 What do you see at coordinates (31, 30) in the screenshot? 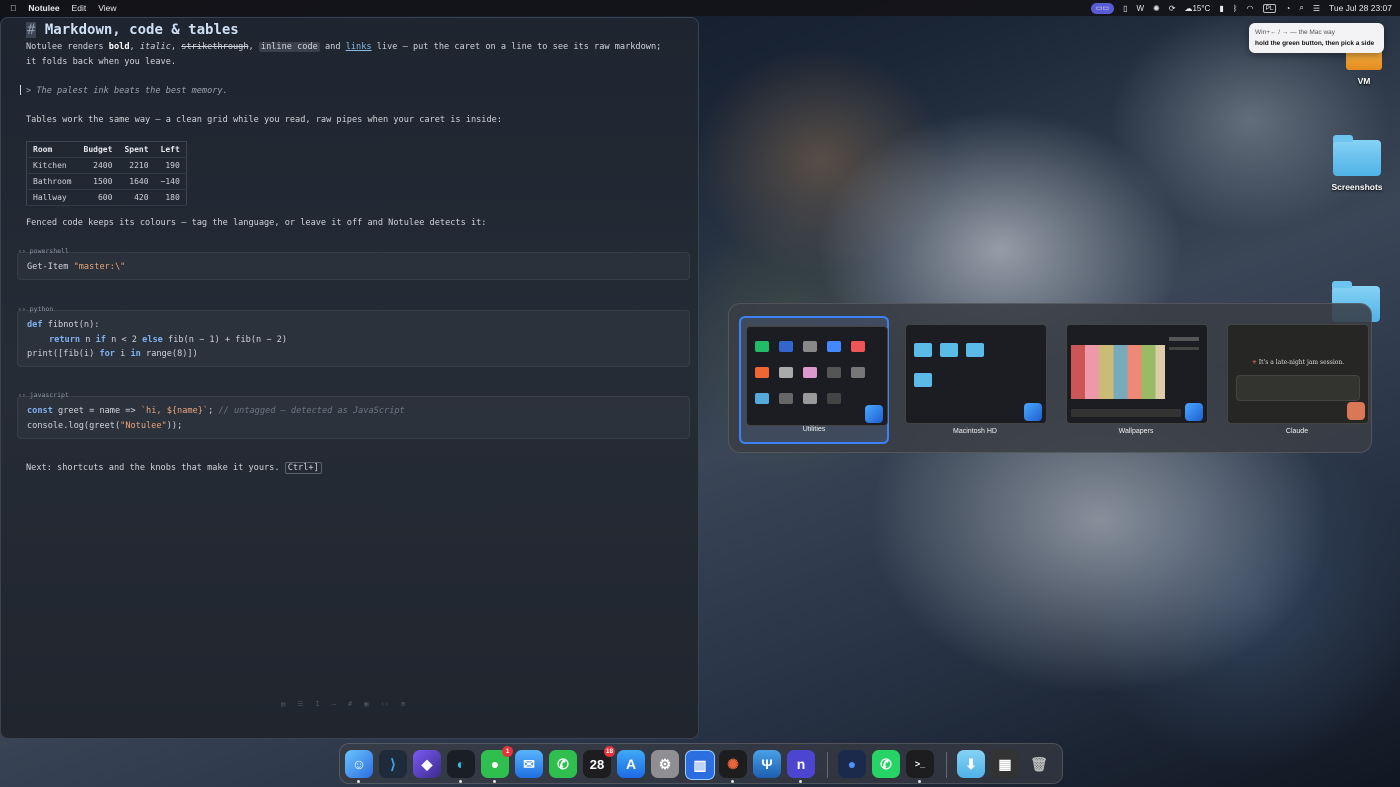
I see `heading-marker: #` at bounding box center [31, 30].